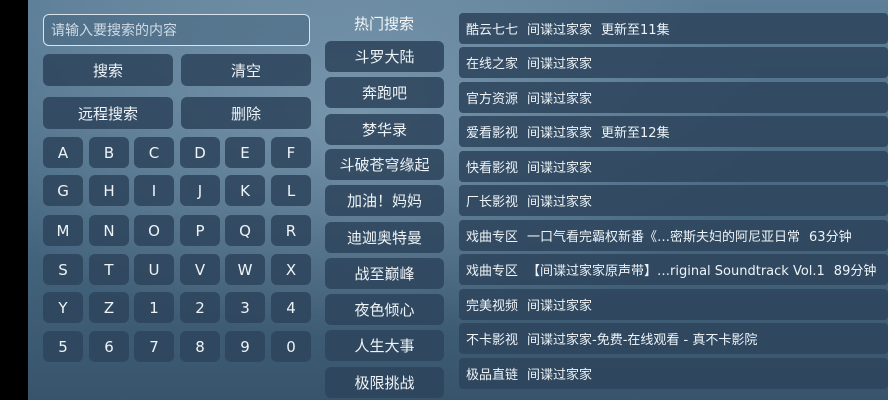 The width and height of the screenshot is (888, 400). I want to click on result-row: 不卡影视 间谍过家家-免费-在线观看 - 真不卡影院, so click(673, 338).